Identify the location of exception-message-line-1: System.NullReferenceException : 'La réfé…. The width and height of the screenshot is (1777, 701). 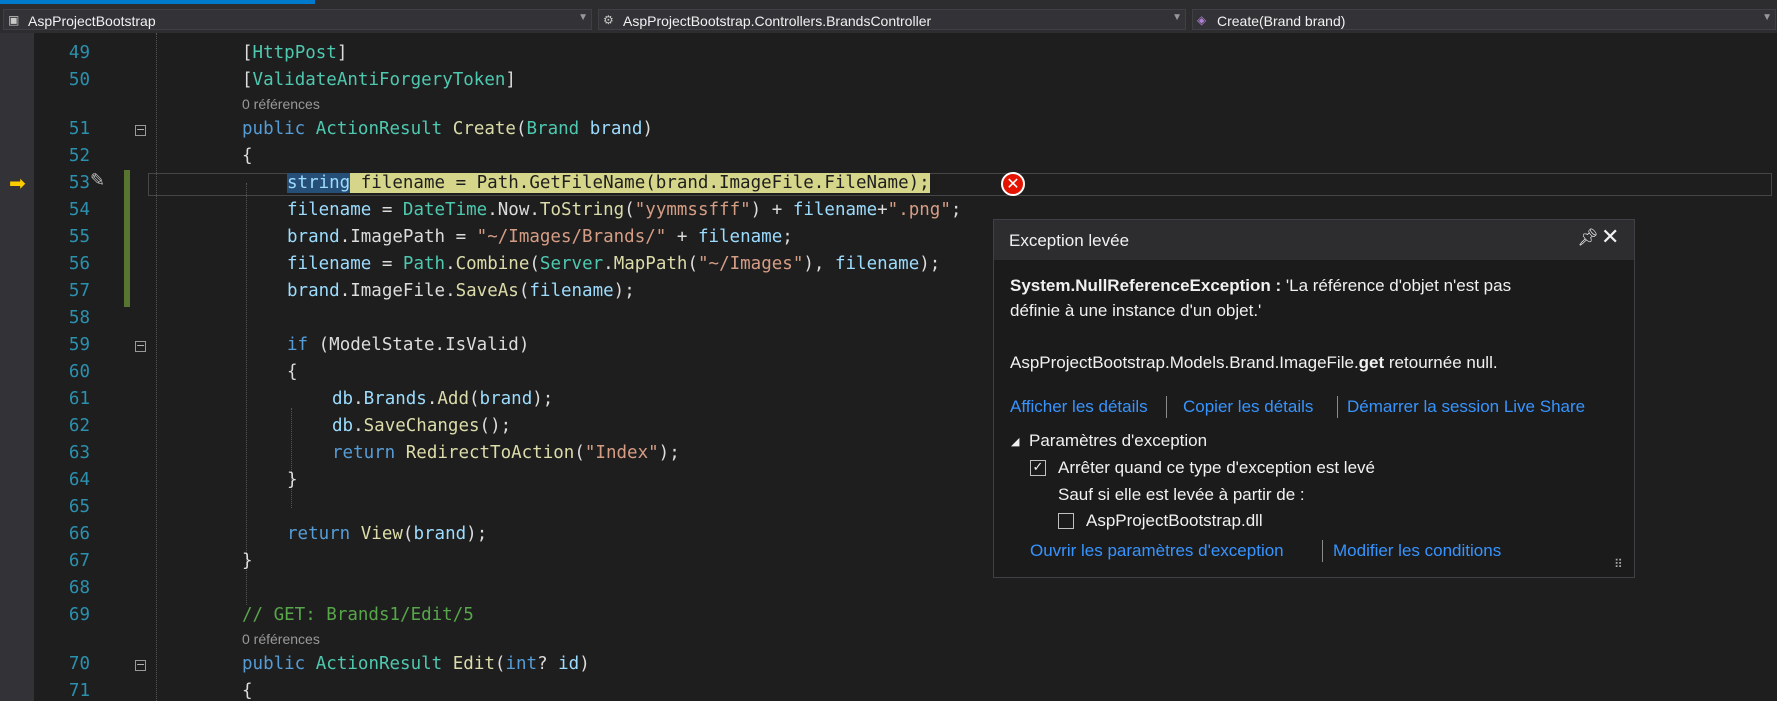
(1261, 285).